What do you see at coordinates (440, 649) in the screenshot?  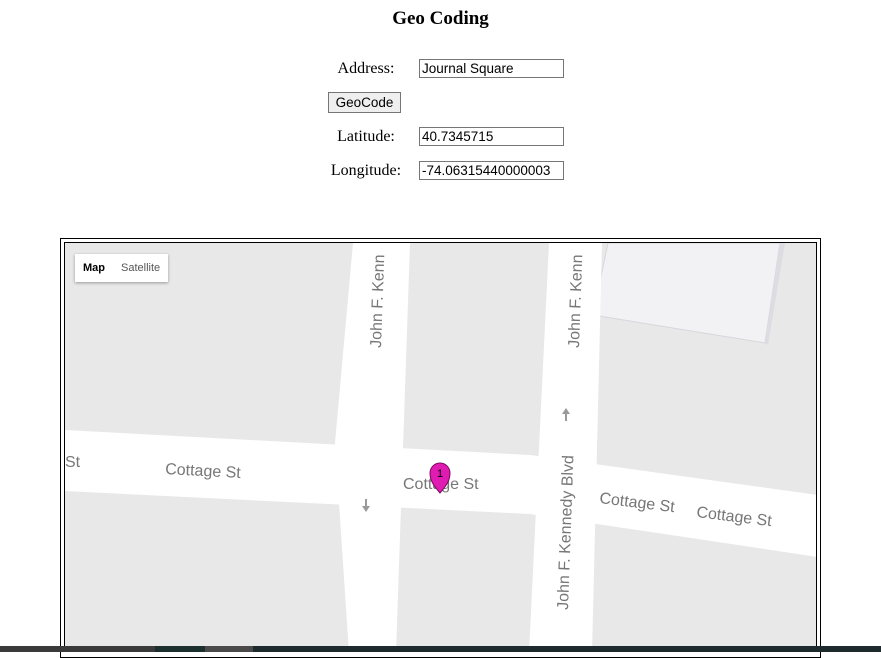 I see `taskbar` at bounding box center [440, 649].